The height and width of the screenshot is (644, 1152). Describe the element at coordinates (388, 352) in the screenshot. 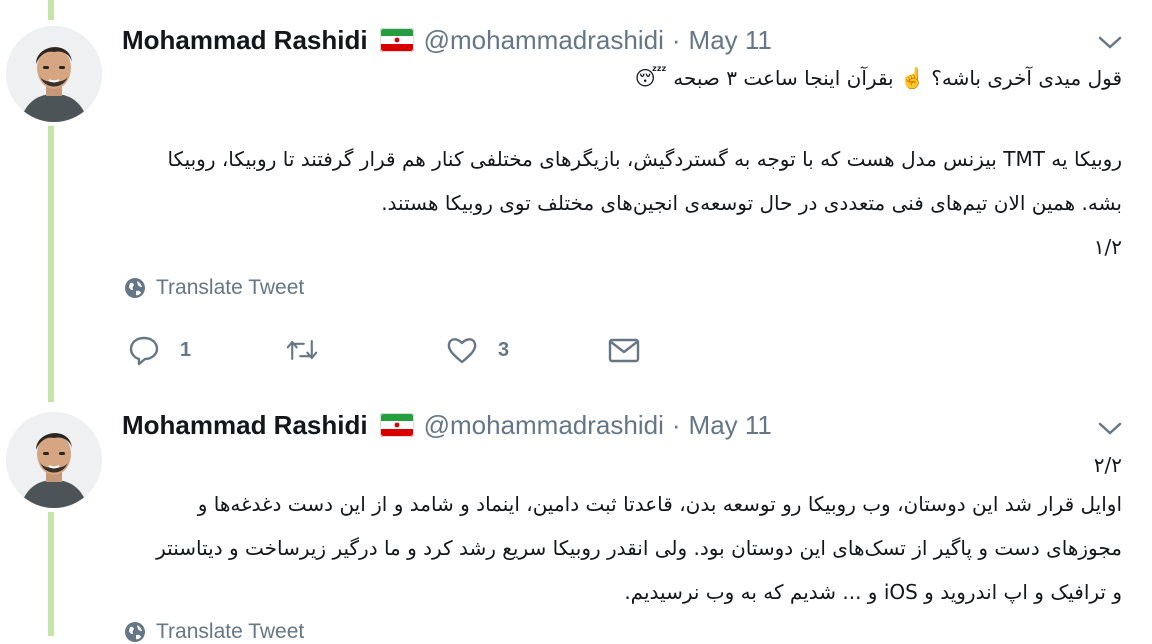

I see `tweet-actions: 1 3` at that location.